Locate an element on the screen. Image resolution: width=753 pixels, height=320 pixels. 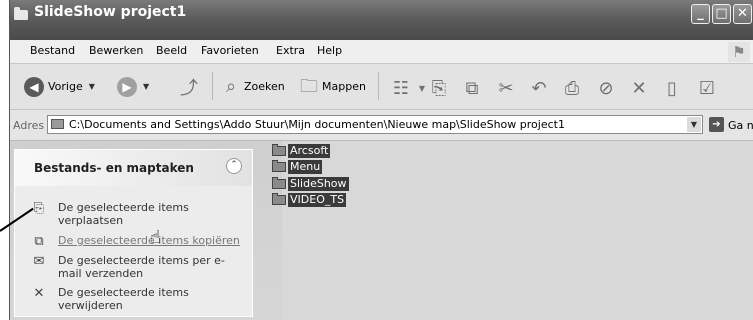
forward-arrow-icon: ▶ is located at coordinates (127, 86).